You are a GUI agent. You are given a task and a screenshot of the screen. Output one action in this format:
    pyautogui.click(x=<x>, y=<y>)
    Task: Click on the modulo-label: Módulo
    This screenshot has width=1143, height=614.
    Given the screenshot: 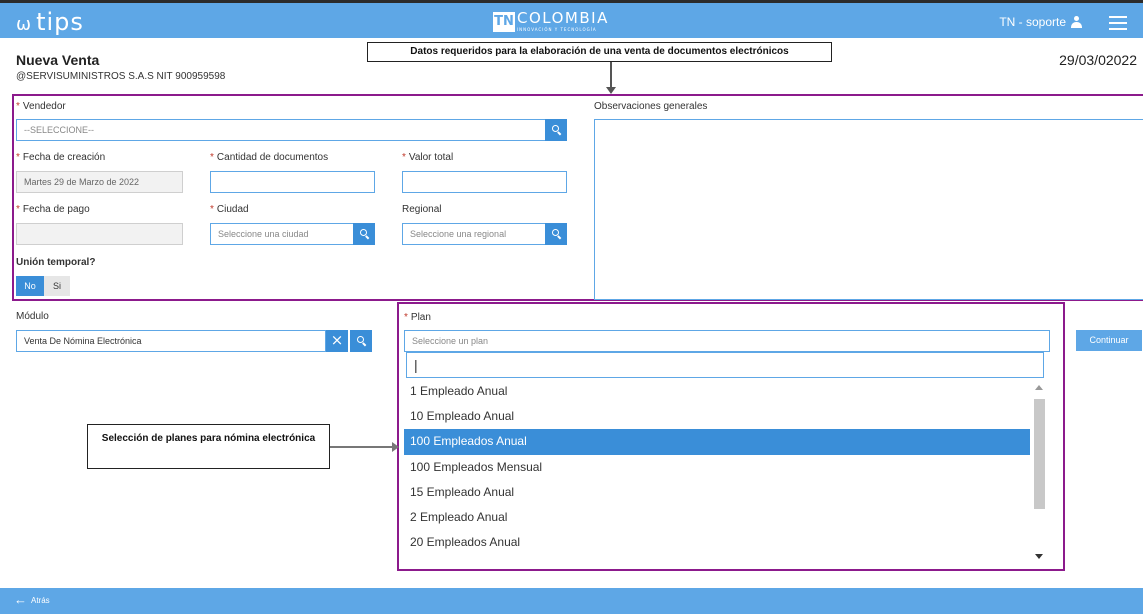 What is the action you would take?
    pyautogui.click(x=32, y=316)
    